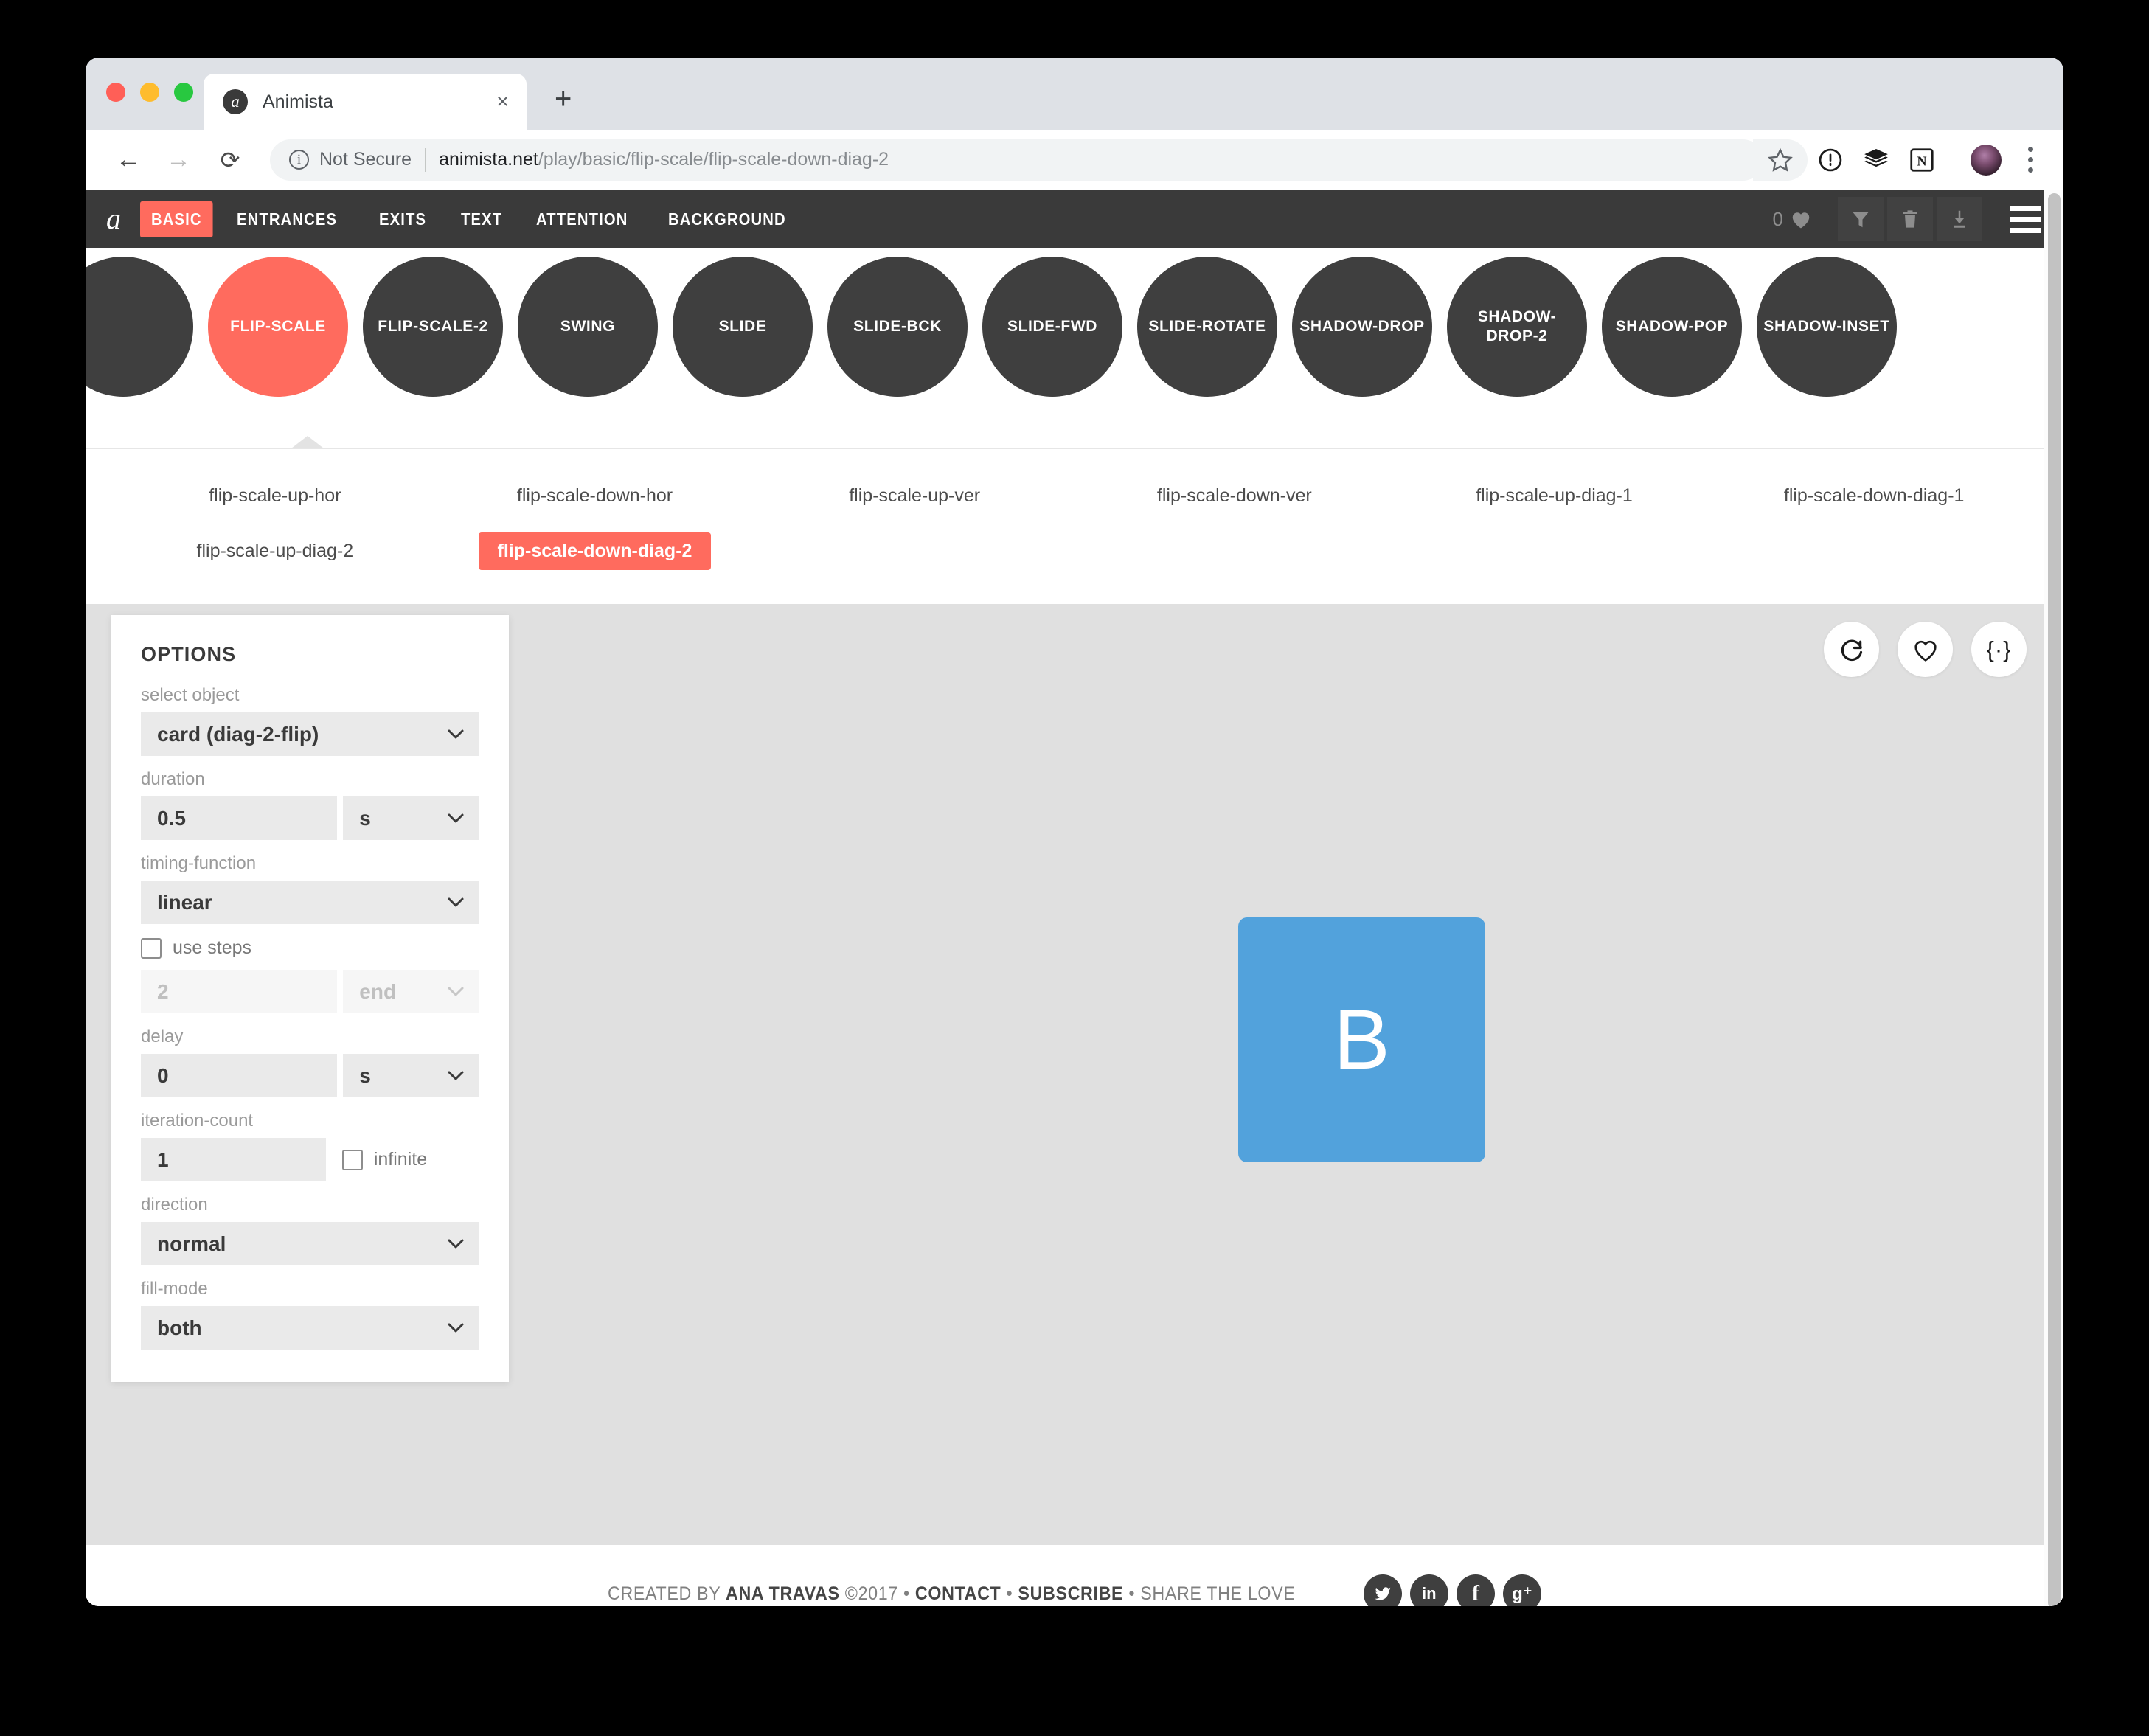  What do you see at coordinates (310, 1328) in the screenshot?
I see `fill-mode-dropdown: both` at bounding box center [310, 1328].